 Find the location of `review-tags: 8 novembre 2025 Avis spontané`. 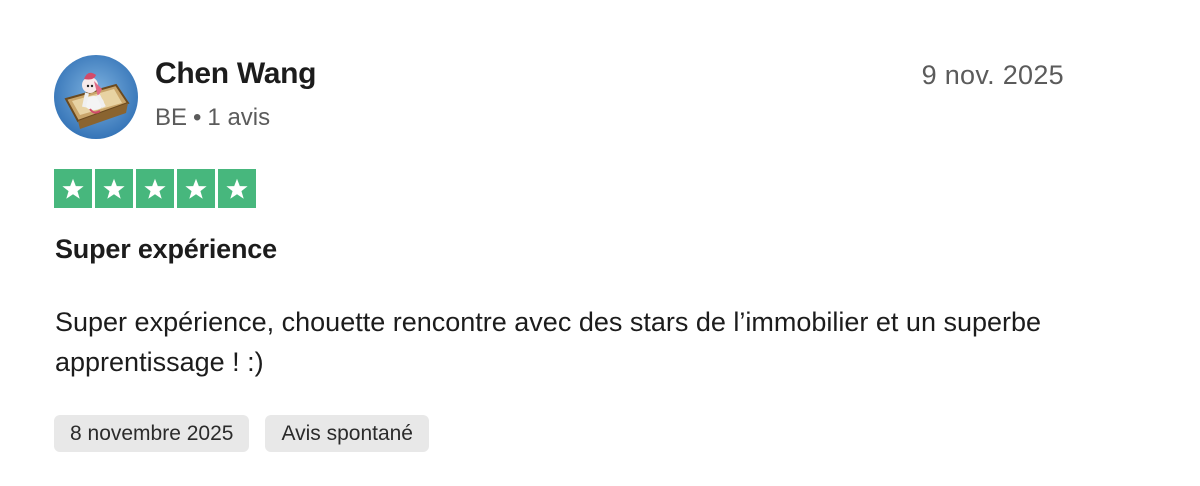

review-tags: 8 novembre 2025 Avis spontané is located at coordinates (241, 433).